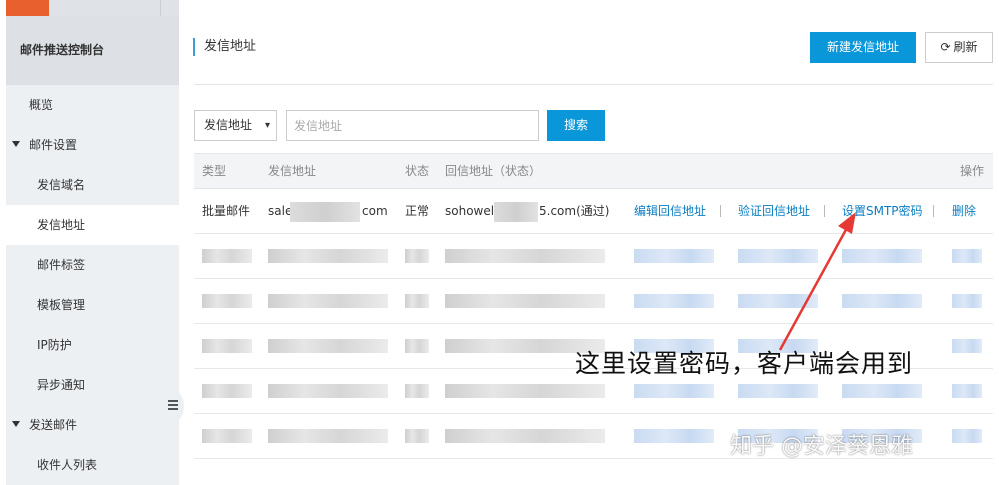 Image resolution: width=999 pixels, height=485 pixels. Describe the element at coordinates (280, 211) in the screenshot. I see `cell-address-prefix: sale` at that location.